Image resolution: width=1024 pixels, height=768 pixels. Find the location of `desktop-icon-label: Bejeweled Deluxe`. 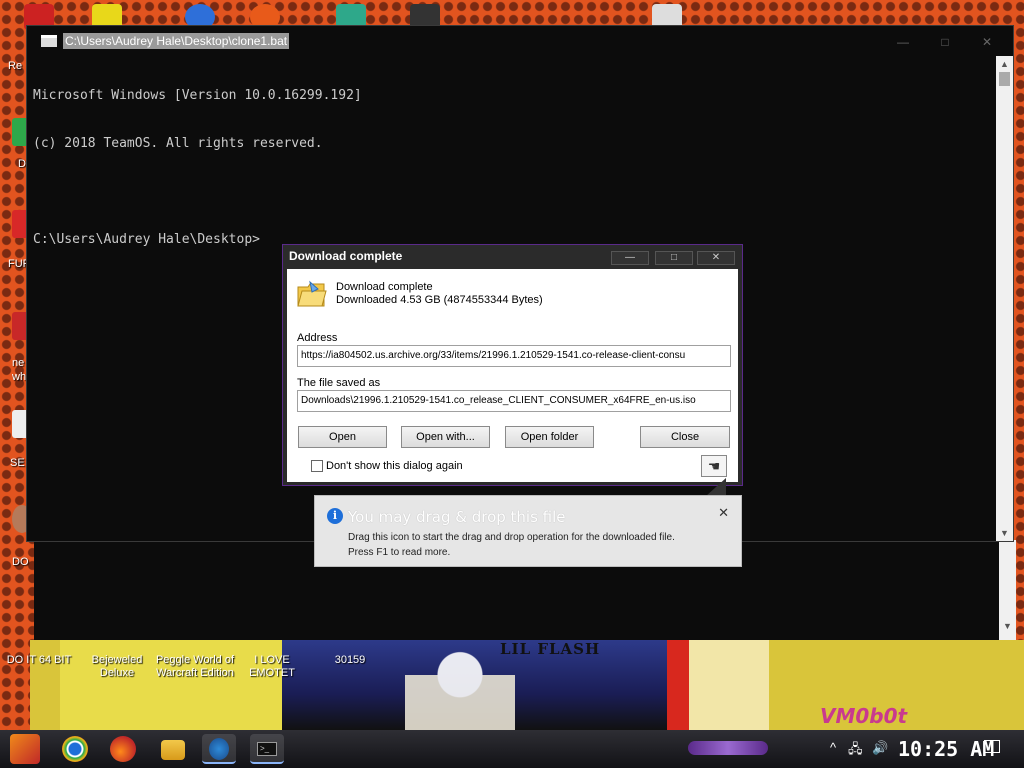

desktop-icon-label: Bejeweled Deluxe is located at coordinates (117, 667).